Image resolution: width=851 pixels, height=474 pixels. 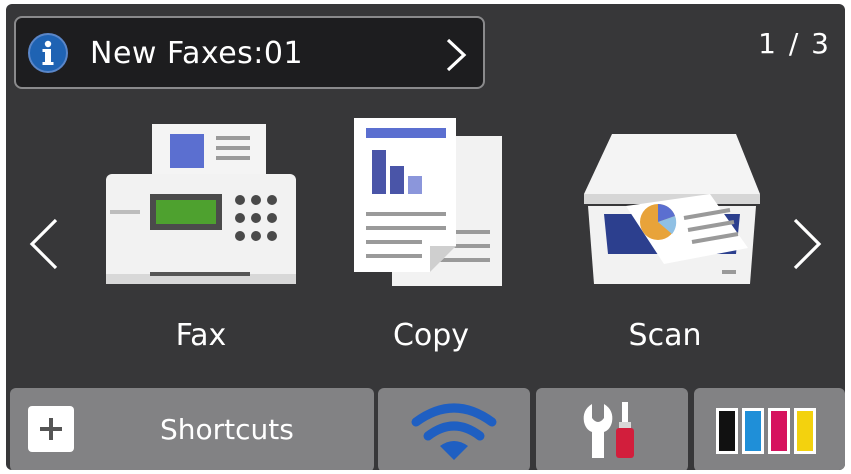 I want to click on new-faxes-notification: New Faxes:01, so click(x=249, y=52).